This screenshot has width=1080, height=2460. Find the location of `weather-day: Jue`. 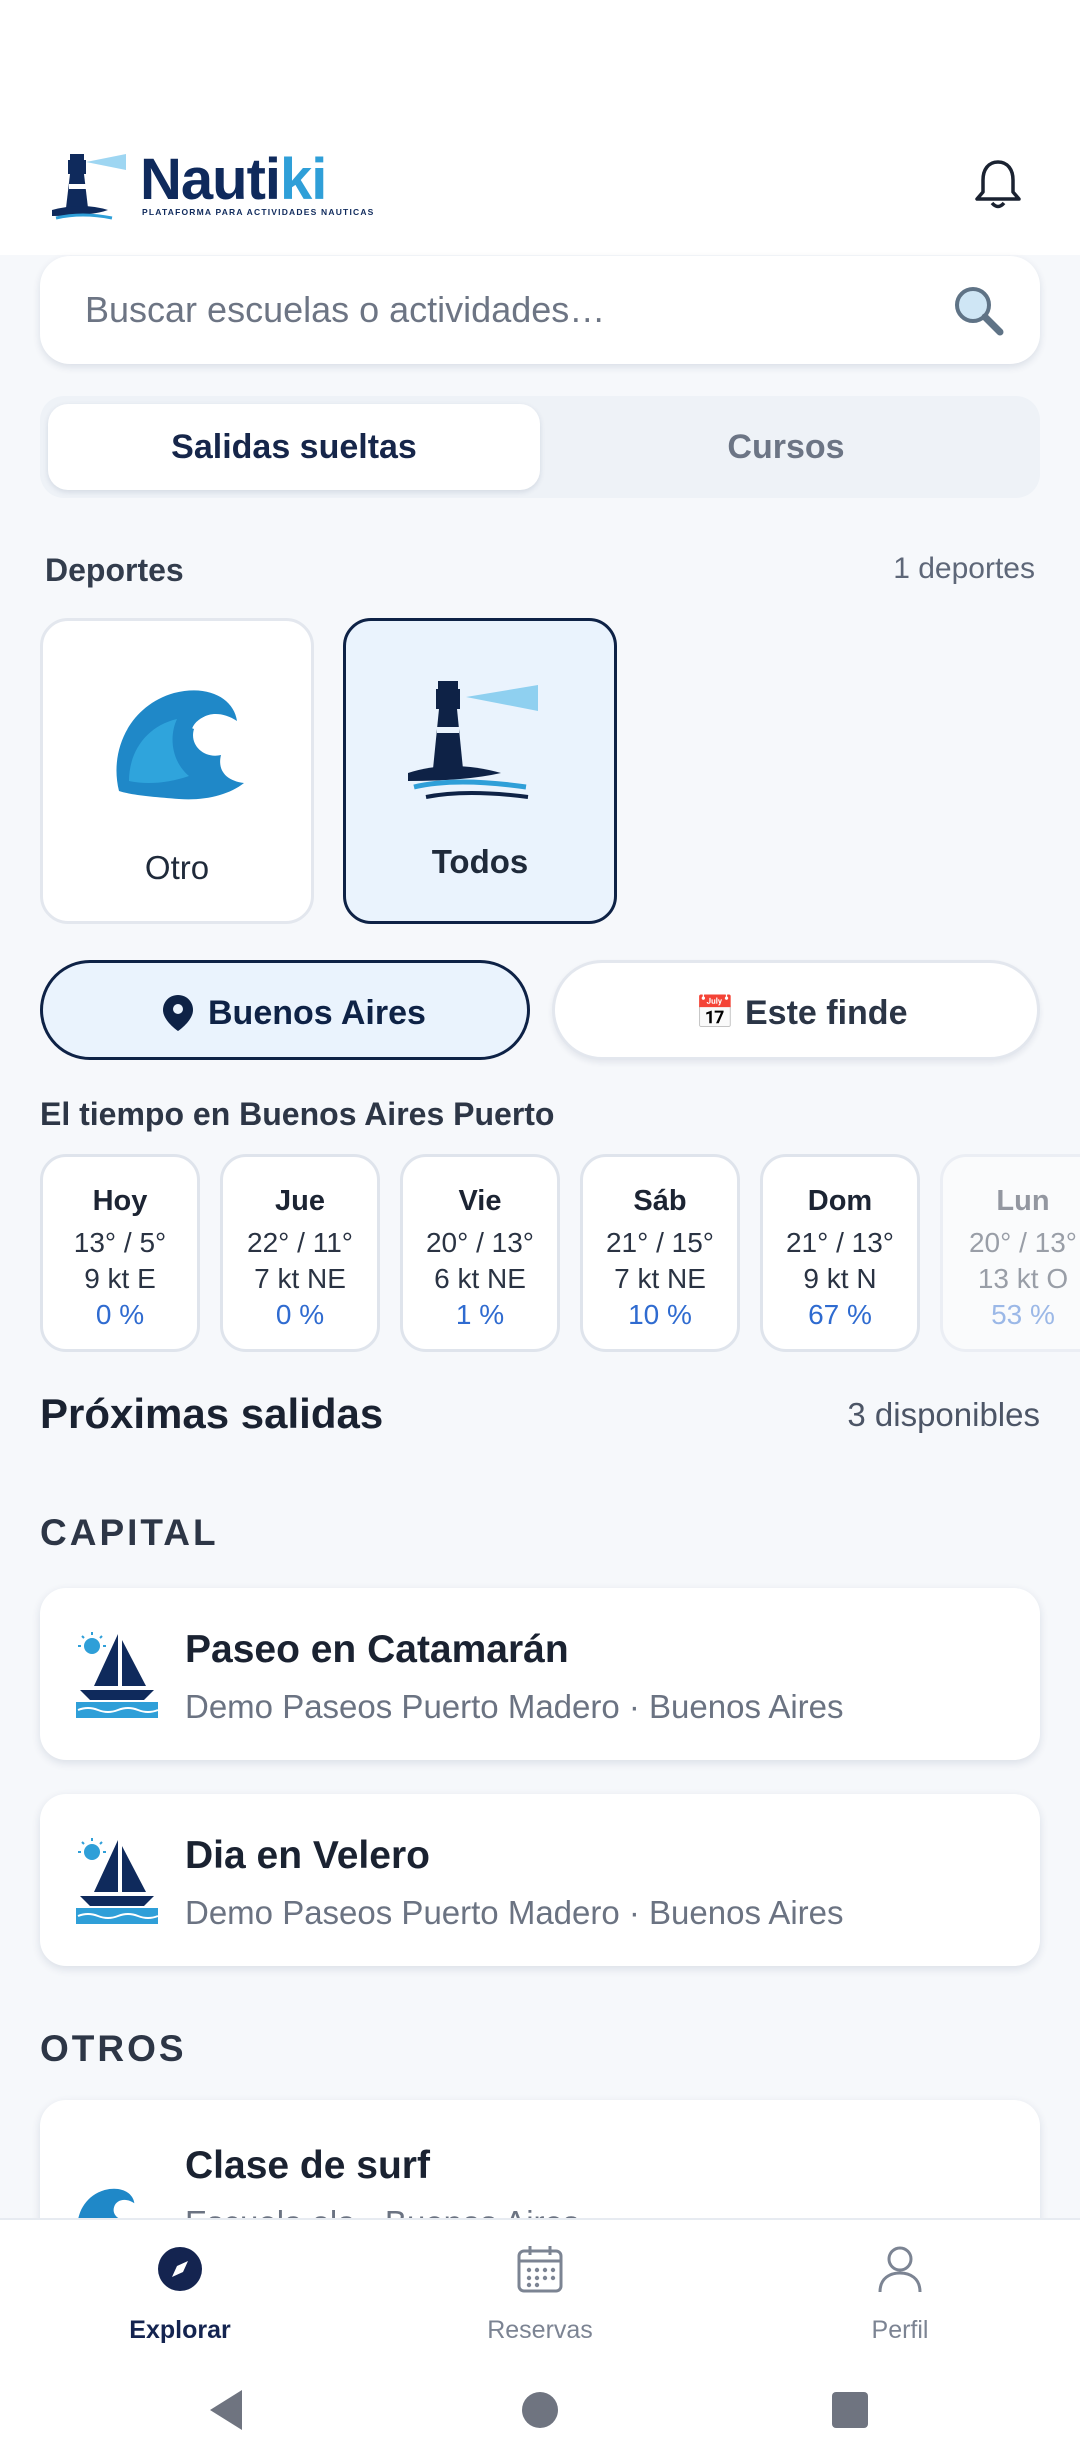

weather-day: Jue is located at coordinates (300, 1201).